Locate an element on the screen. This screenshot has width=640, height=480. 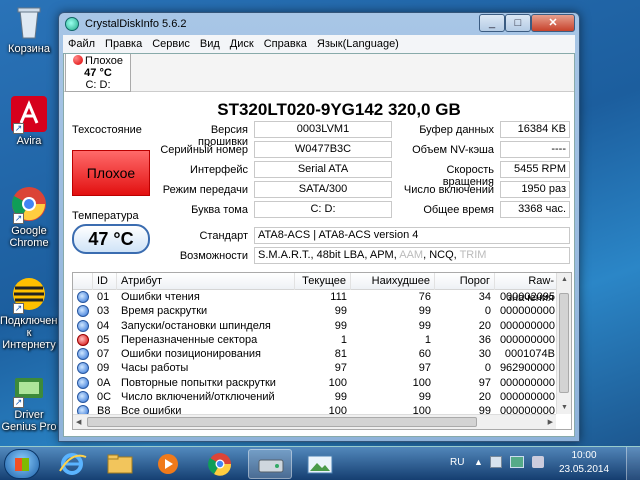
table-row: 09 Часы работы 97 97 0 962900000 is located at coordinates (322, 368).